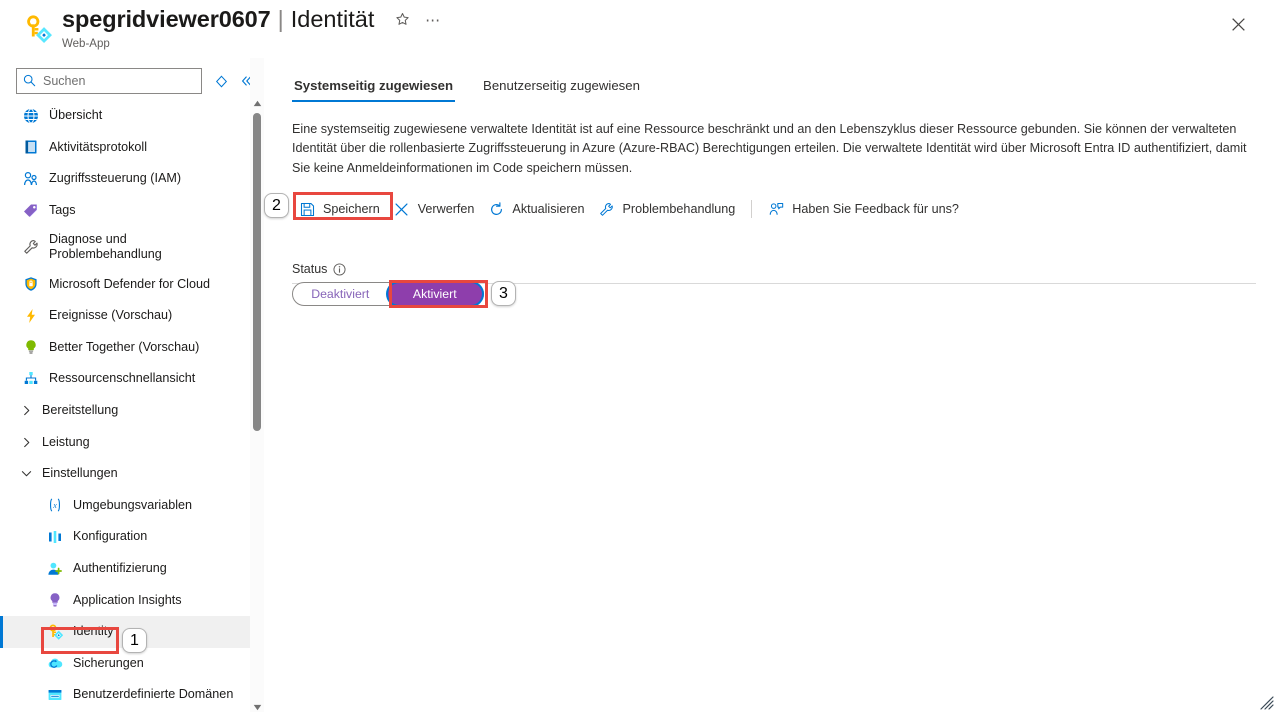 The image size is (1276, 712). Describe the element at coordinates (679, 209) in the screenshot. I see `troubleshoot-label: Problembehandlung` at that location.